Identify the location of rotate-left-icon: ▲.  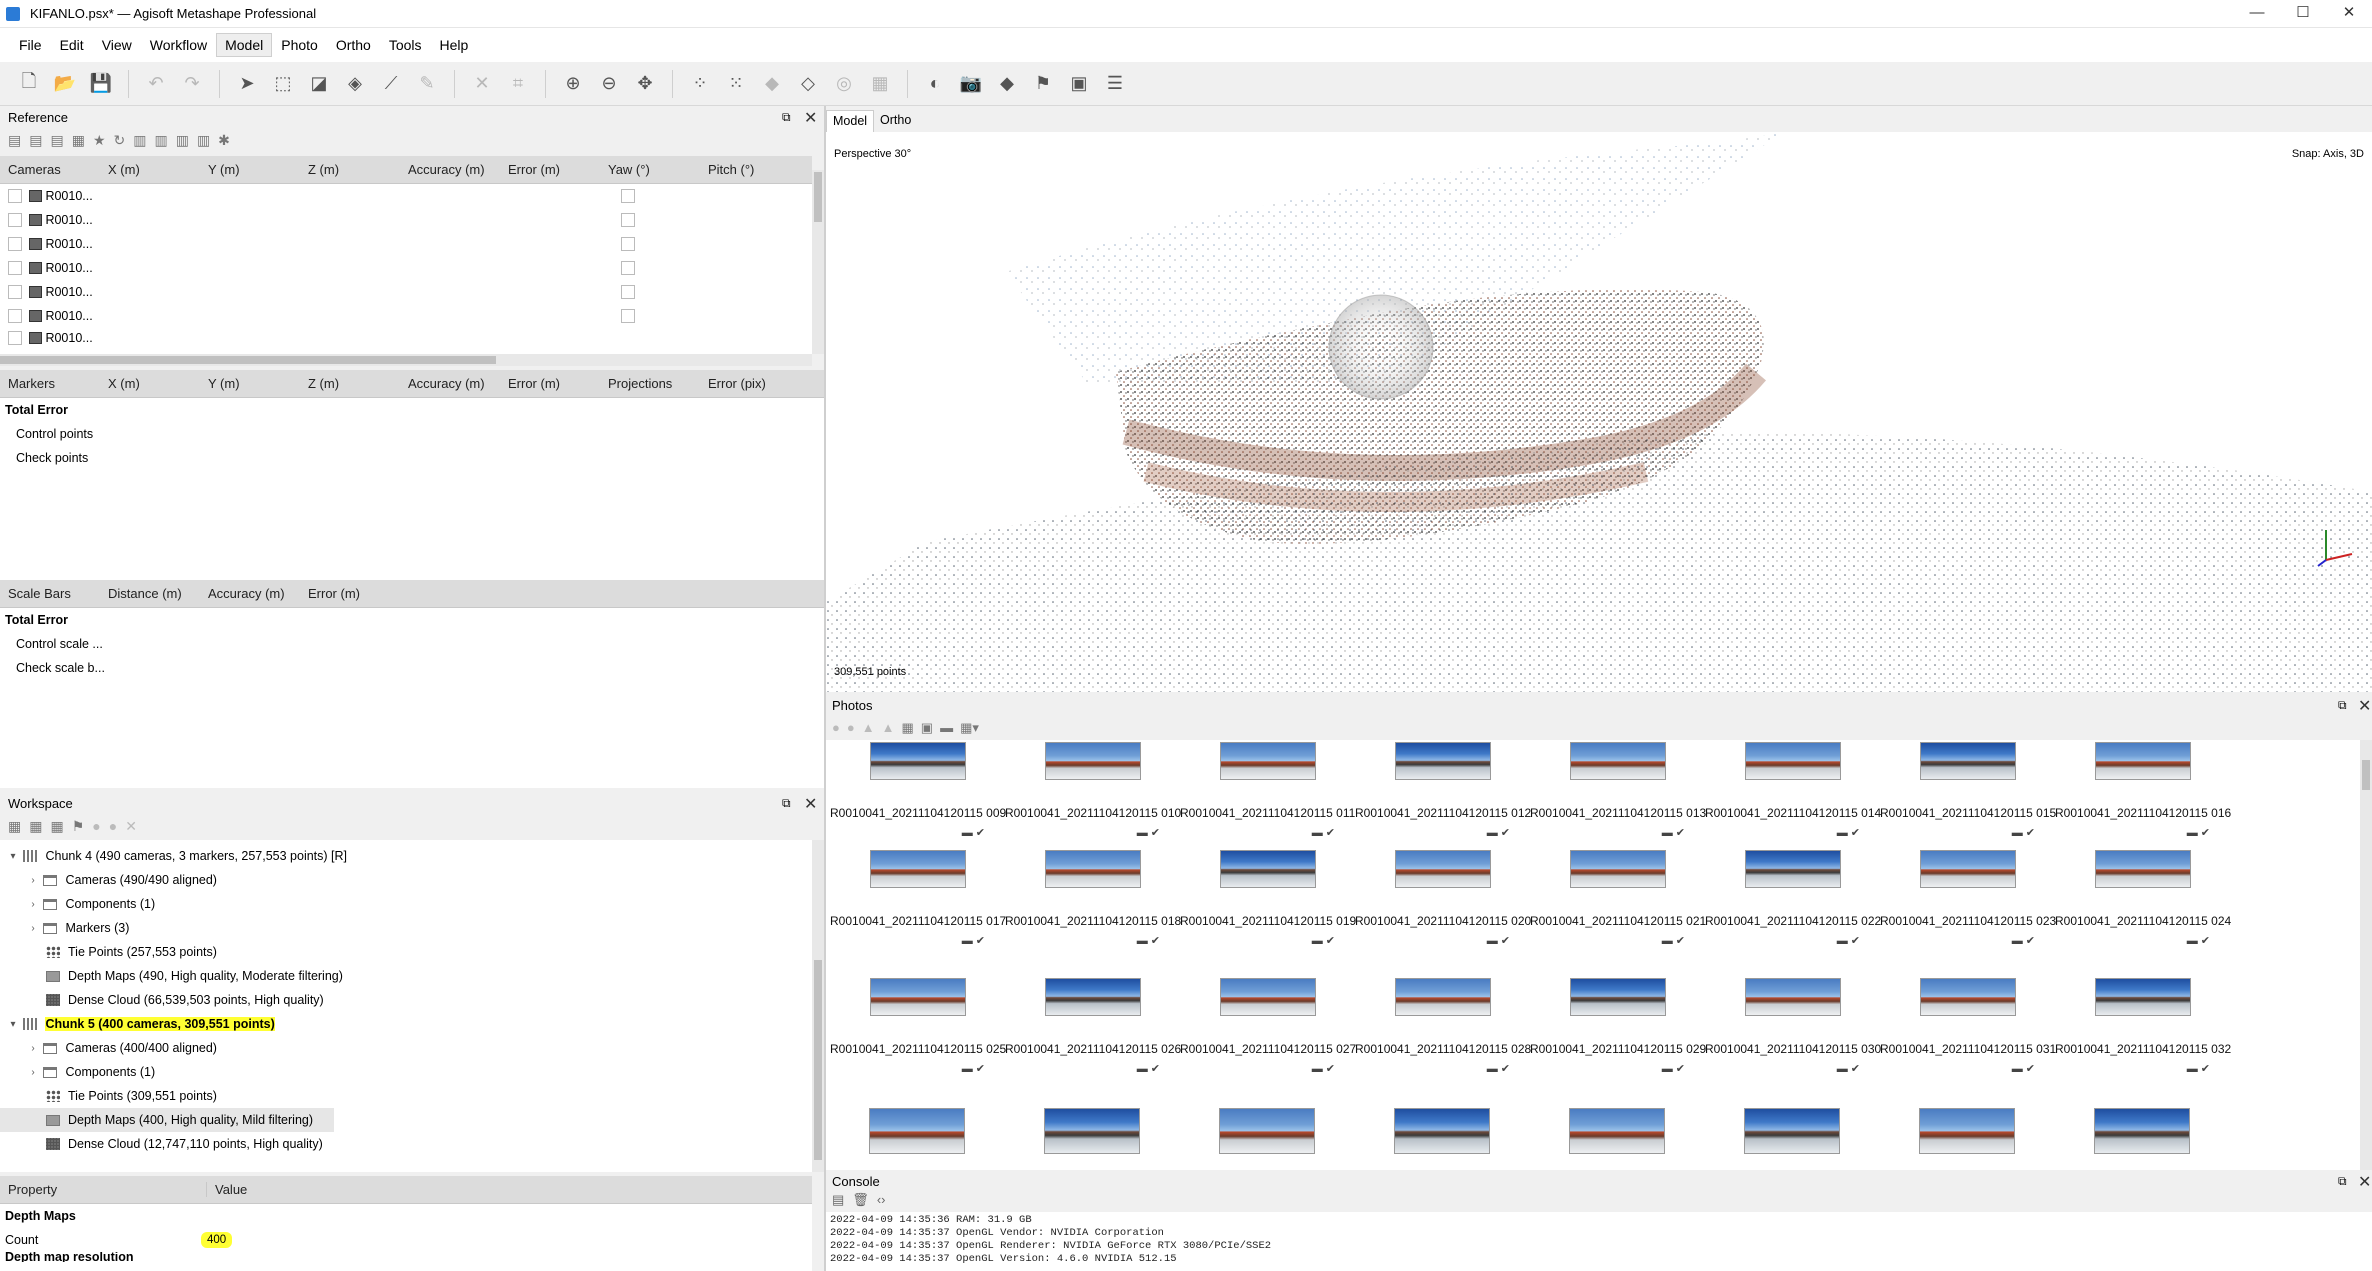
(868, 728).